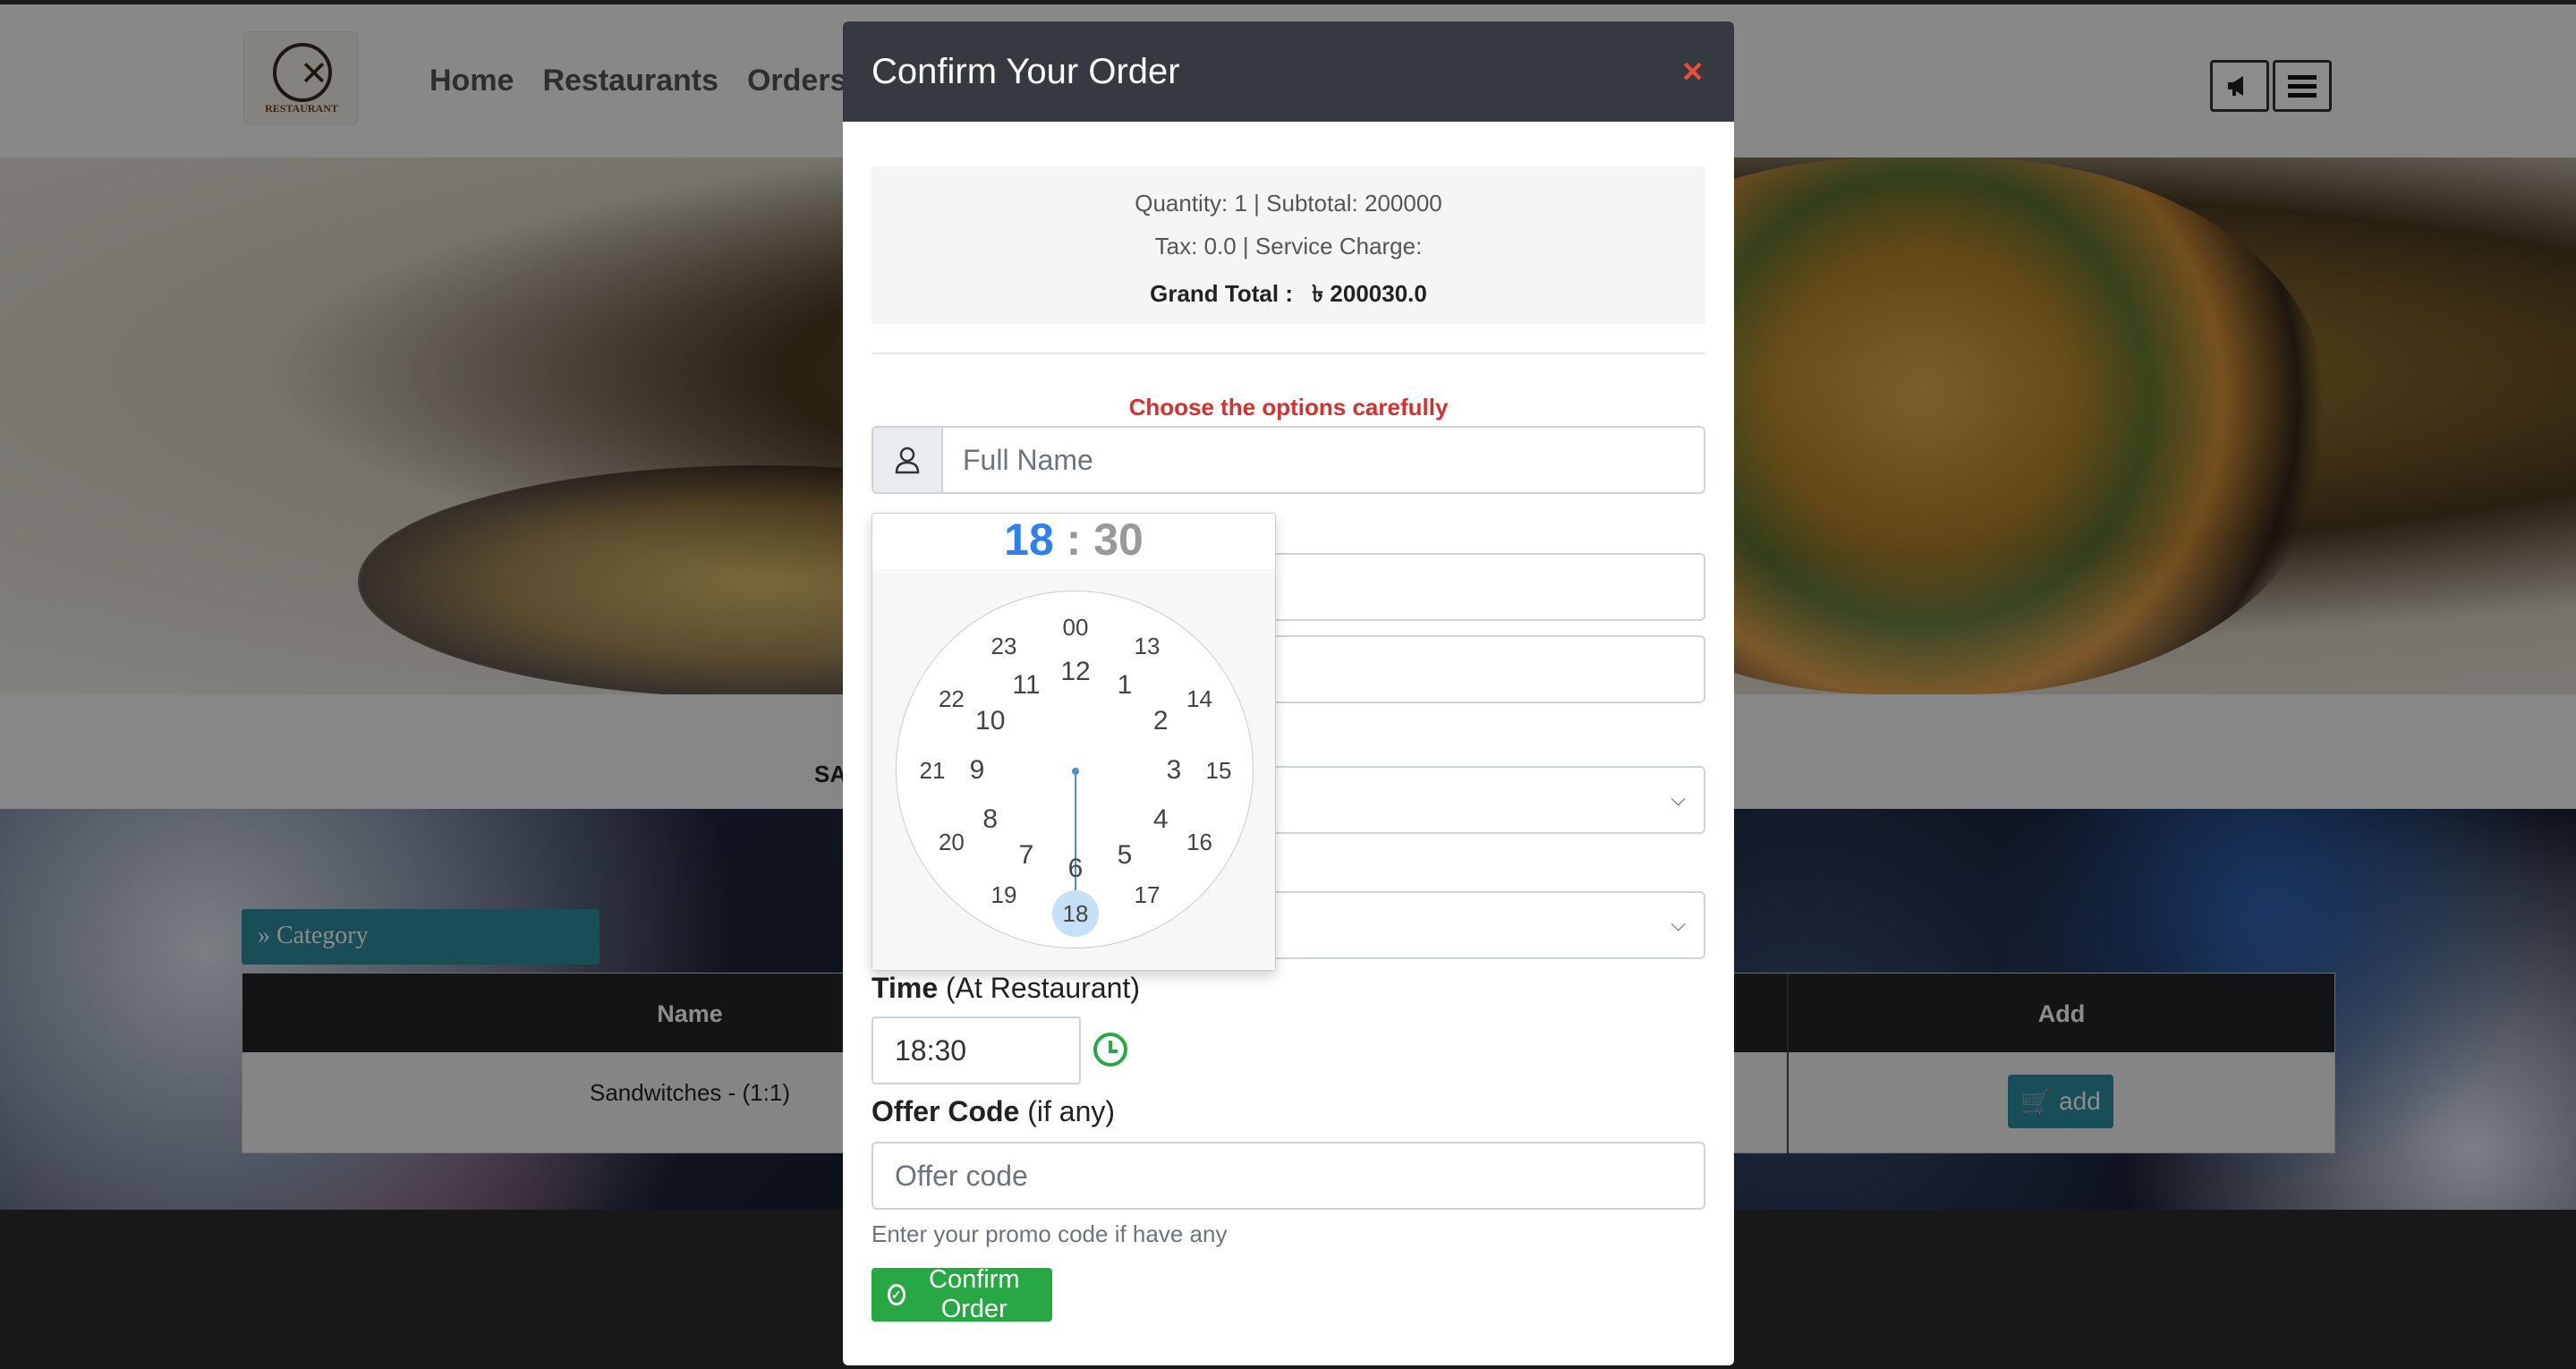 The width and height of the screenshot is (2576, 1369). What do you see at coordinates (1049, 1233) in the screenshot?
I see `offer-help-text: Enter your promo code if have any` at bounding box center [1049, 1233].